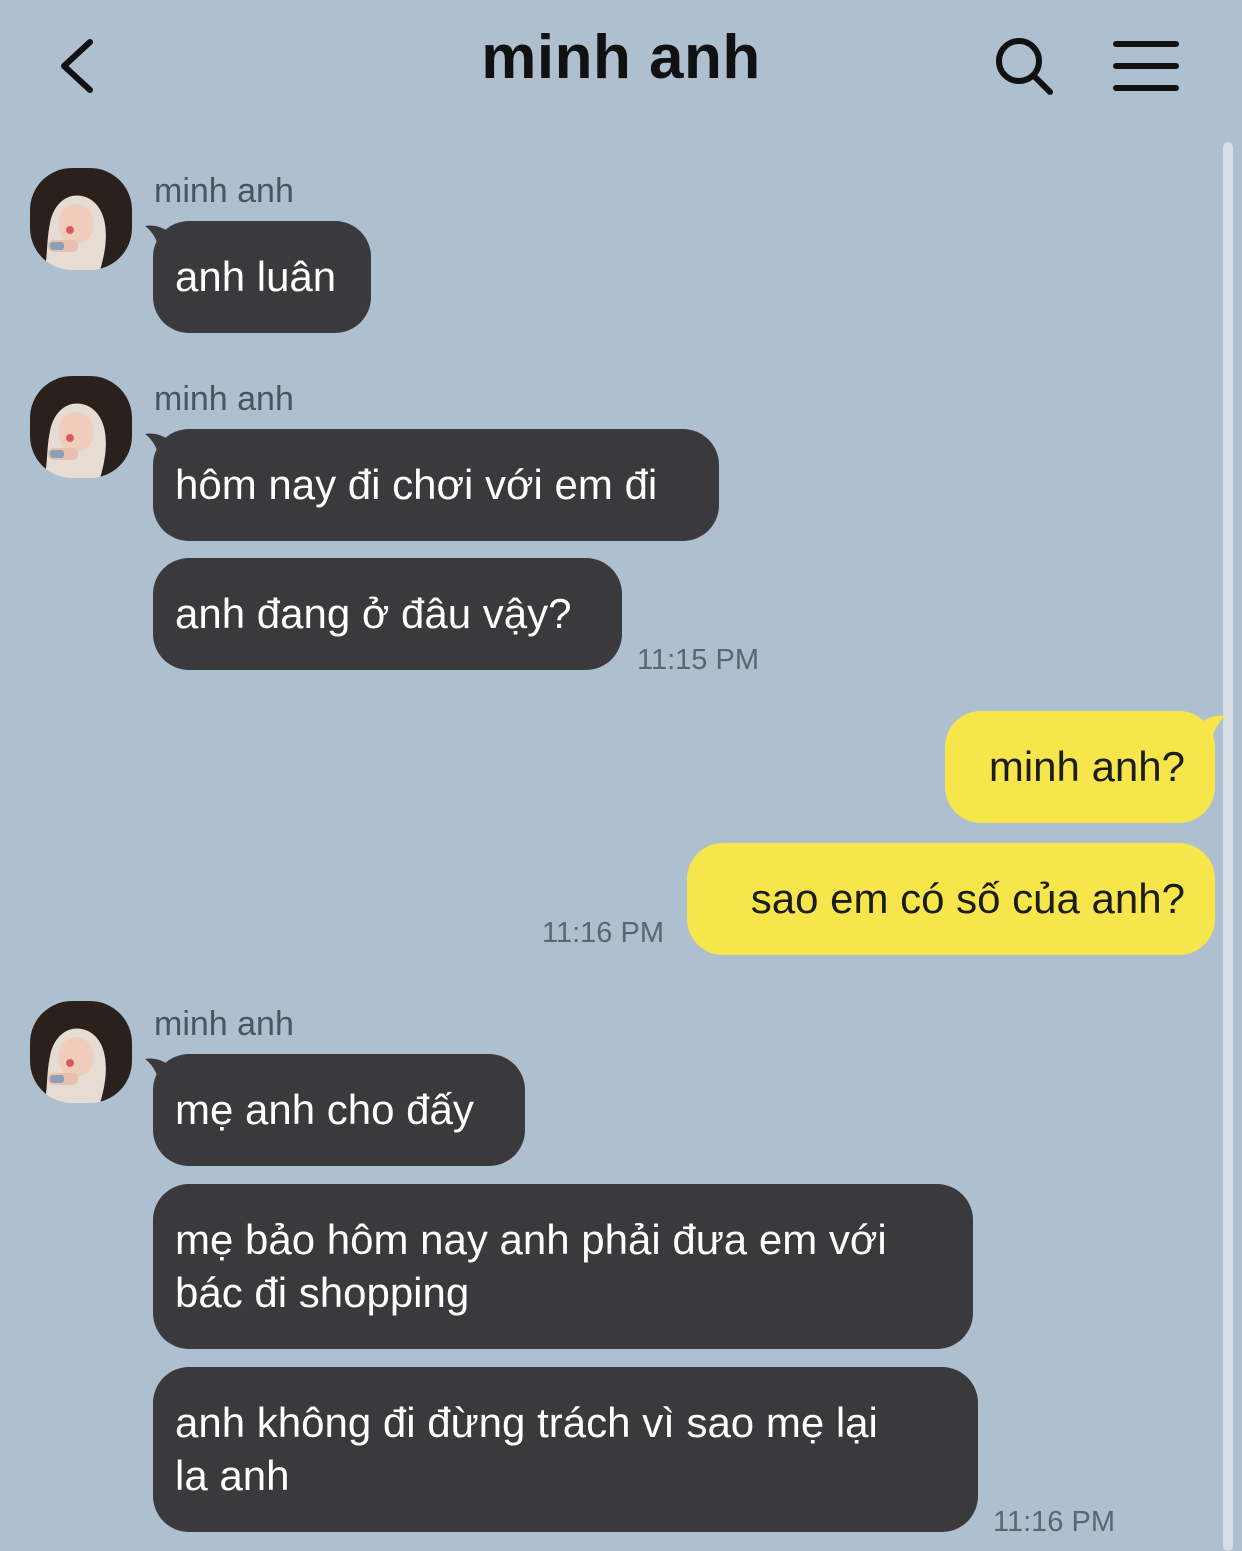  Describe the element at coordinates (373, 613) in the screenshot. I see `message-text: anh đang ở đâu vậy?` at that location.